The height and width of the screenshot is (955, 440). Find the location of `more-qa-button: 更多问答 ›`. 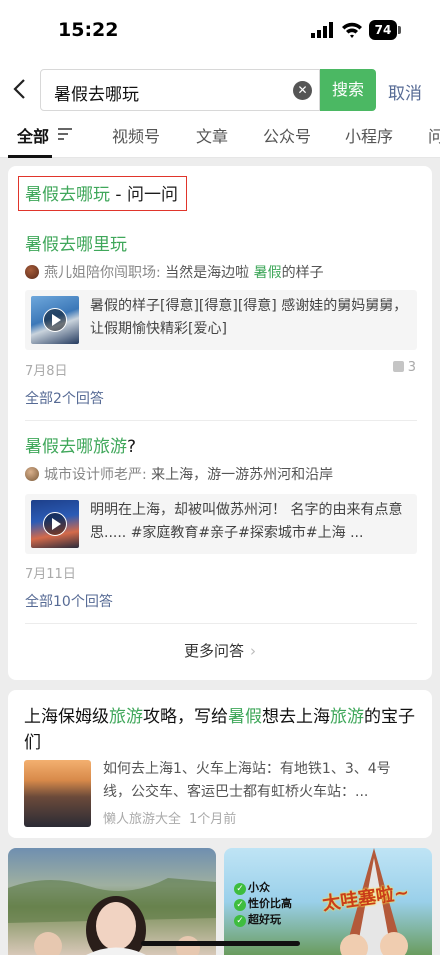

more-qa-button: 更多问答 › is located at coordinates (220, 650).